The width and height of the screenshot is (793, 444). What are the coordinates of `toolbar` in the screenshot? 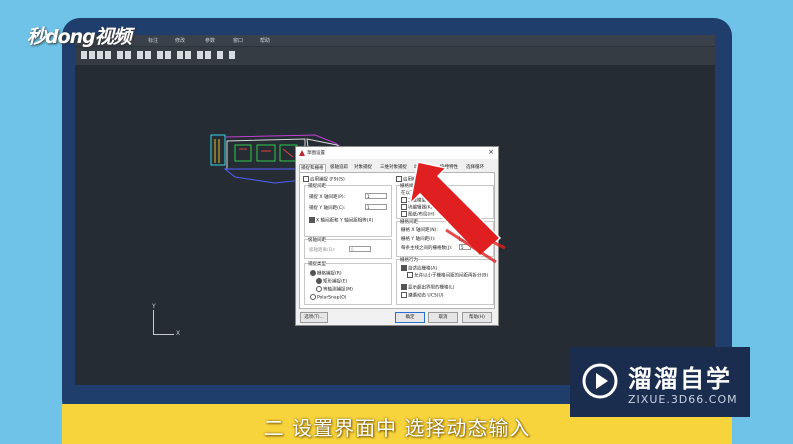 It's located at (395, 56).